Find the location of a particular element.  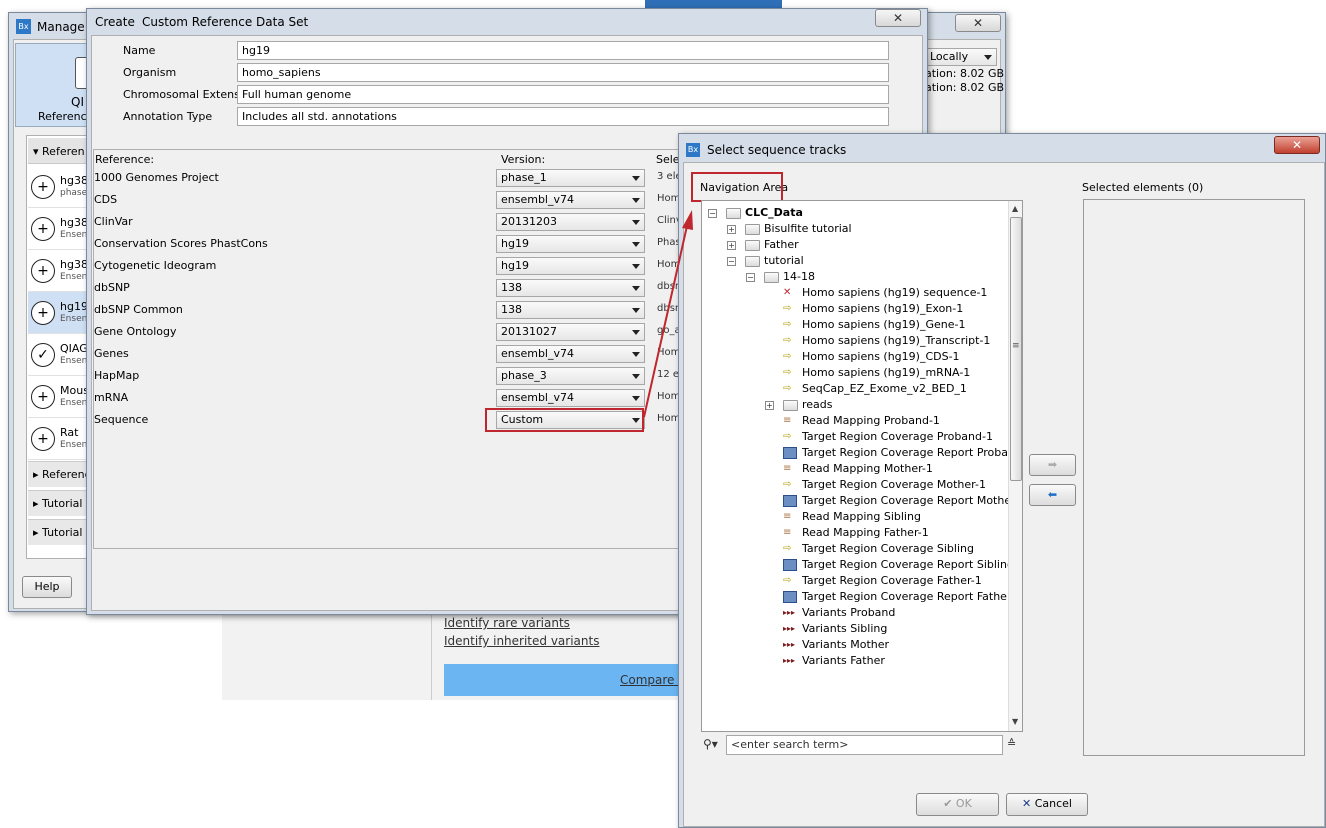

annotation-arrow is located at coordinates (668, 314).